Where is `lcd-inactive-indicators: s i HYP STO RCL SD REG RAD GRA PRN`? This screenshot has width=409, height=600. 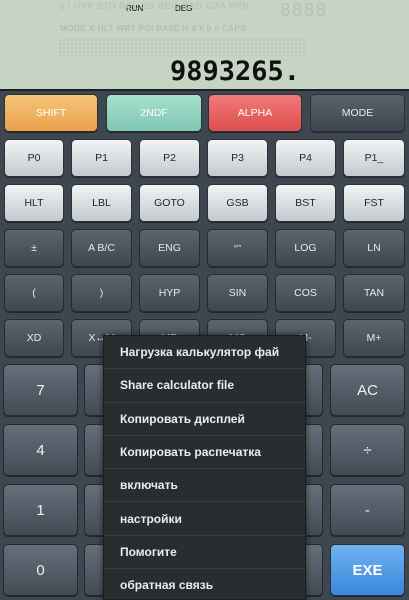 lcd-inactive-indicators: s i HYP STO RCL SD REG RAD GRA PRN is located at coordinates (155, 6).